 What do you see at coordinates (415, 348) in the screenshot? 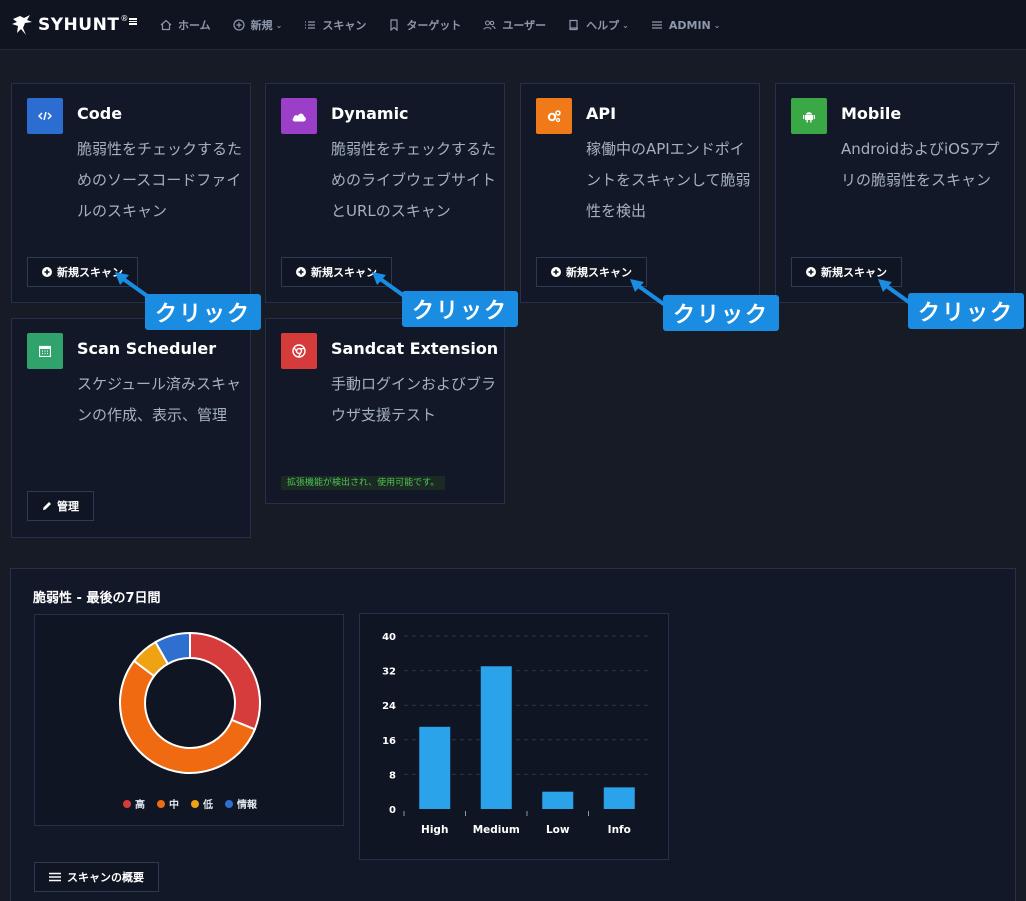
I see `card-title: Sandcat Extension` at bounding box center [415, 348].